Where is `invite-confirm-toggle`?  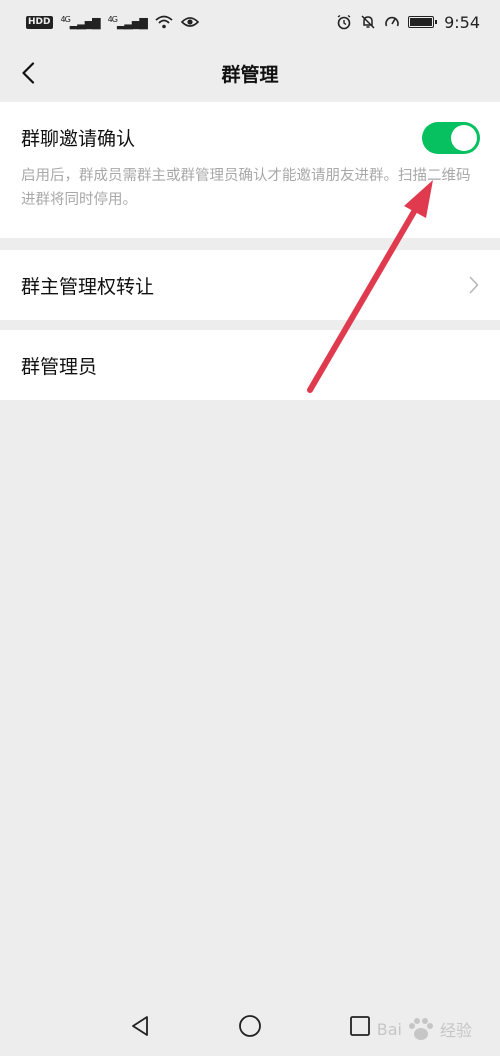 invite-confirm-toggle is located at coordinates (451, 138).